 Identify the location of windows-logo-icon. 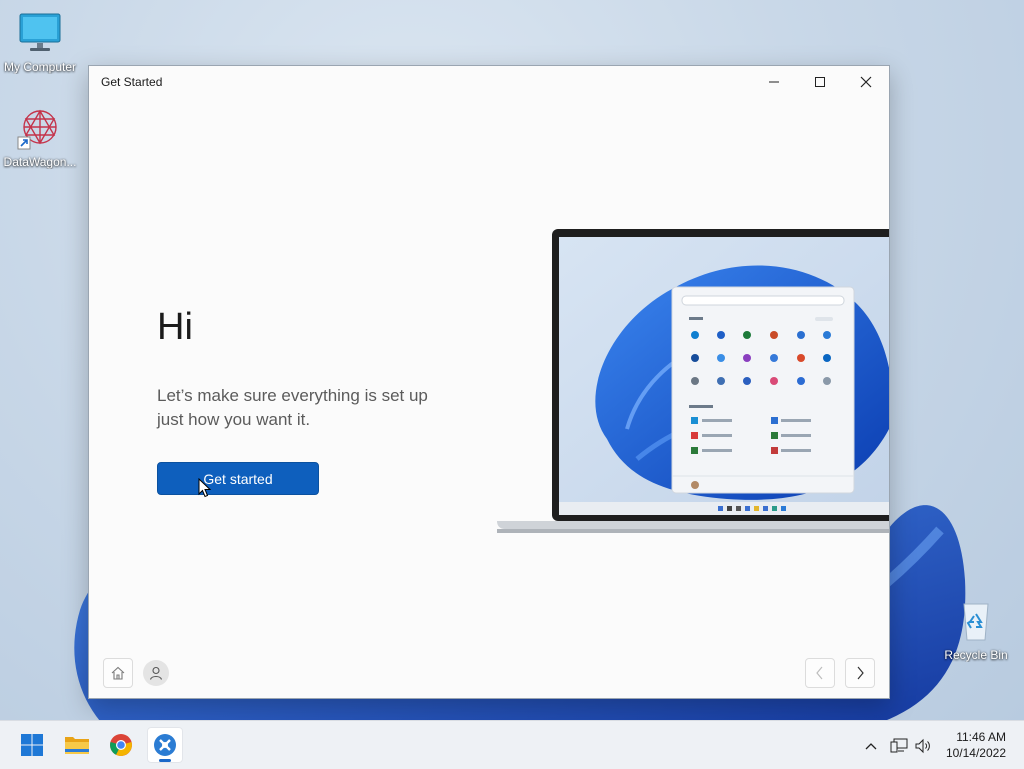
(32, 745).